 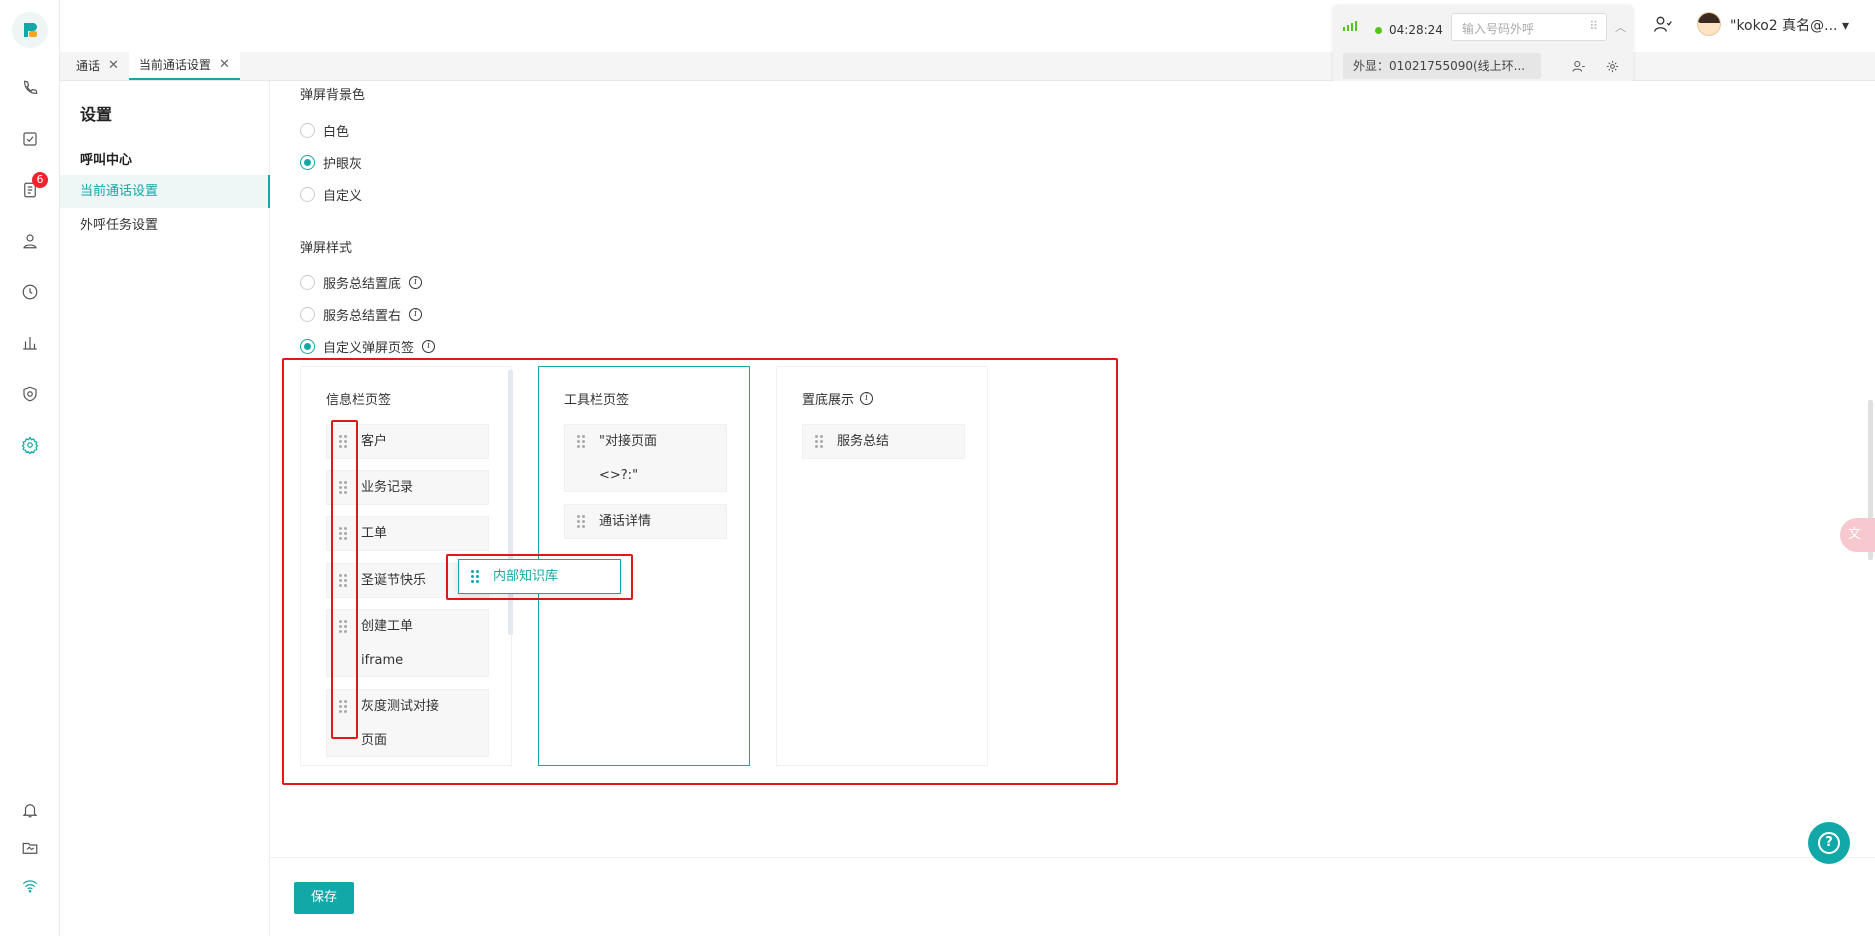 What do you see at coordinates (628, 458) in the screenshot?
I see `tab-card-label: "对接页面 <>?:"` at bounding box center [628, 458].